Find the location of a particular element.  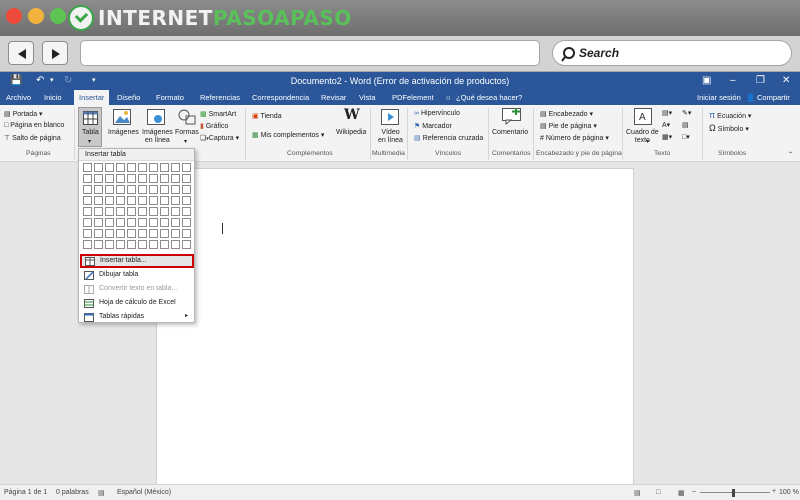

tab-vista: Vista is located at coordinates (367, 97).